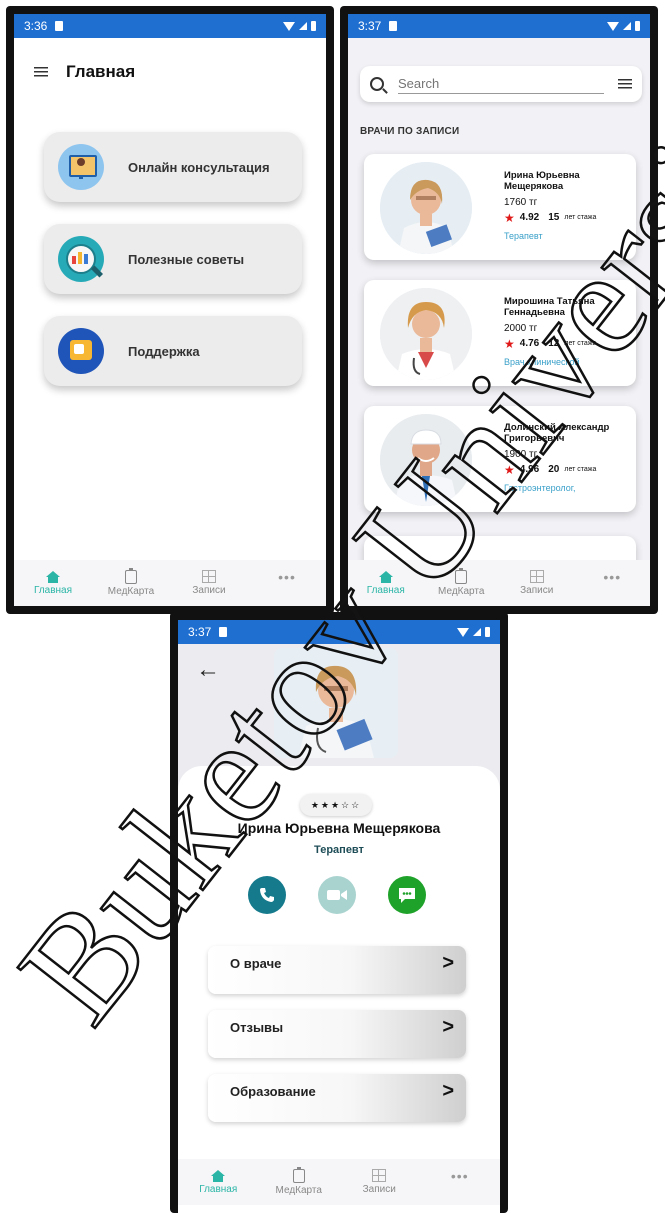 This screenshot has width=665, height=1213. I want to click on doctor-rating: ★ 4.92 15 лет стажа, so click(570, 218).